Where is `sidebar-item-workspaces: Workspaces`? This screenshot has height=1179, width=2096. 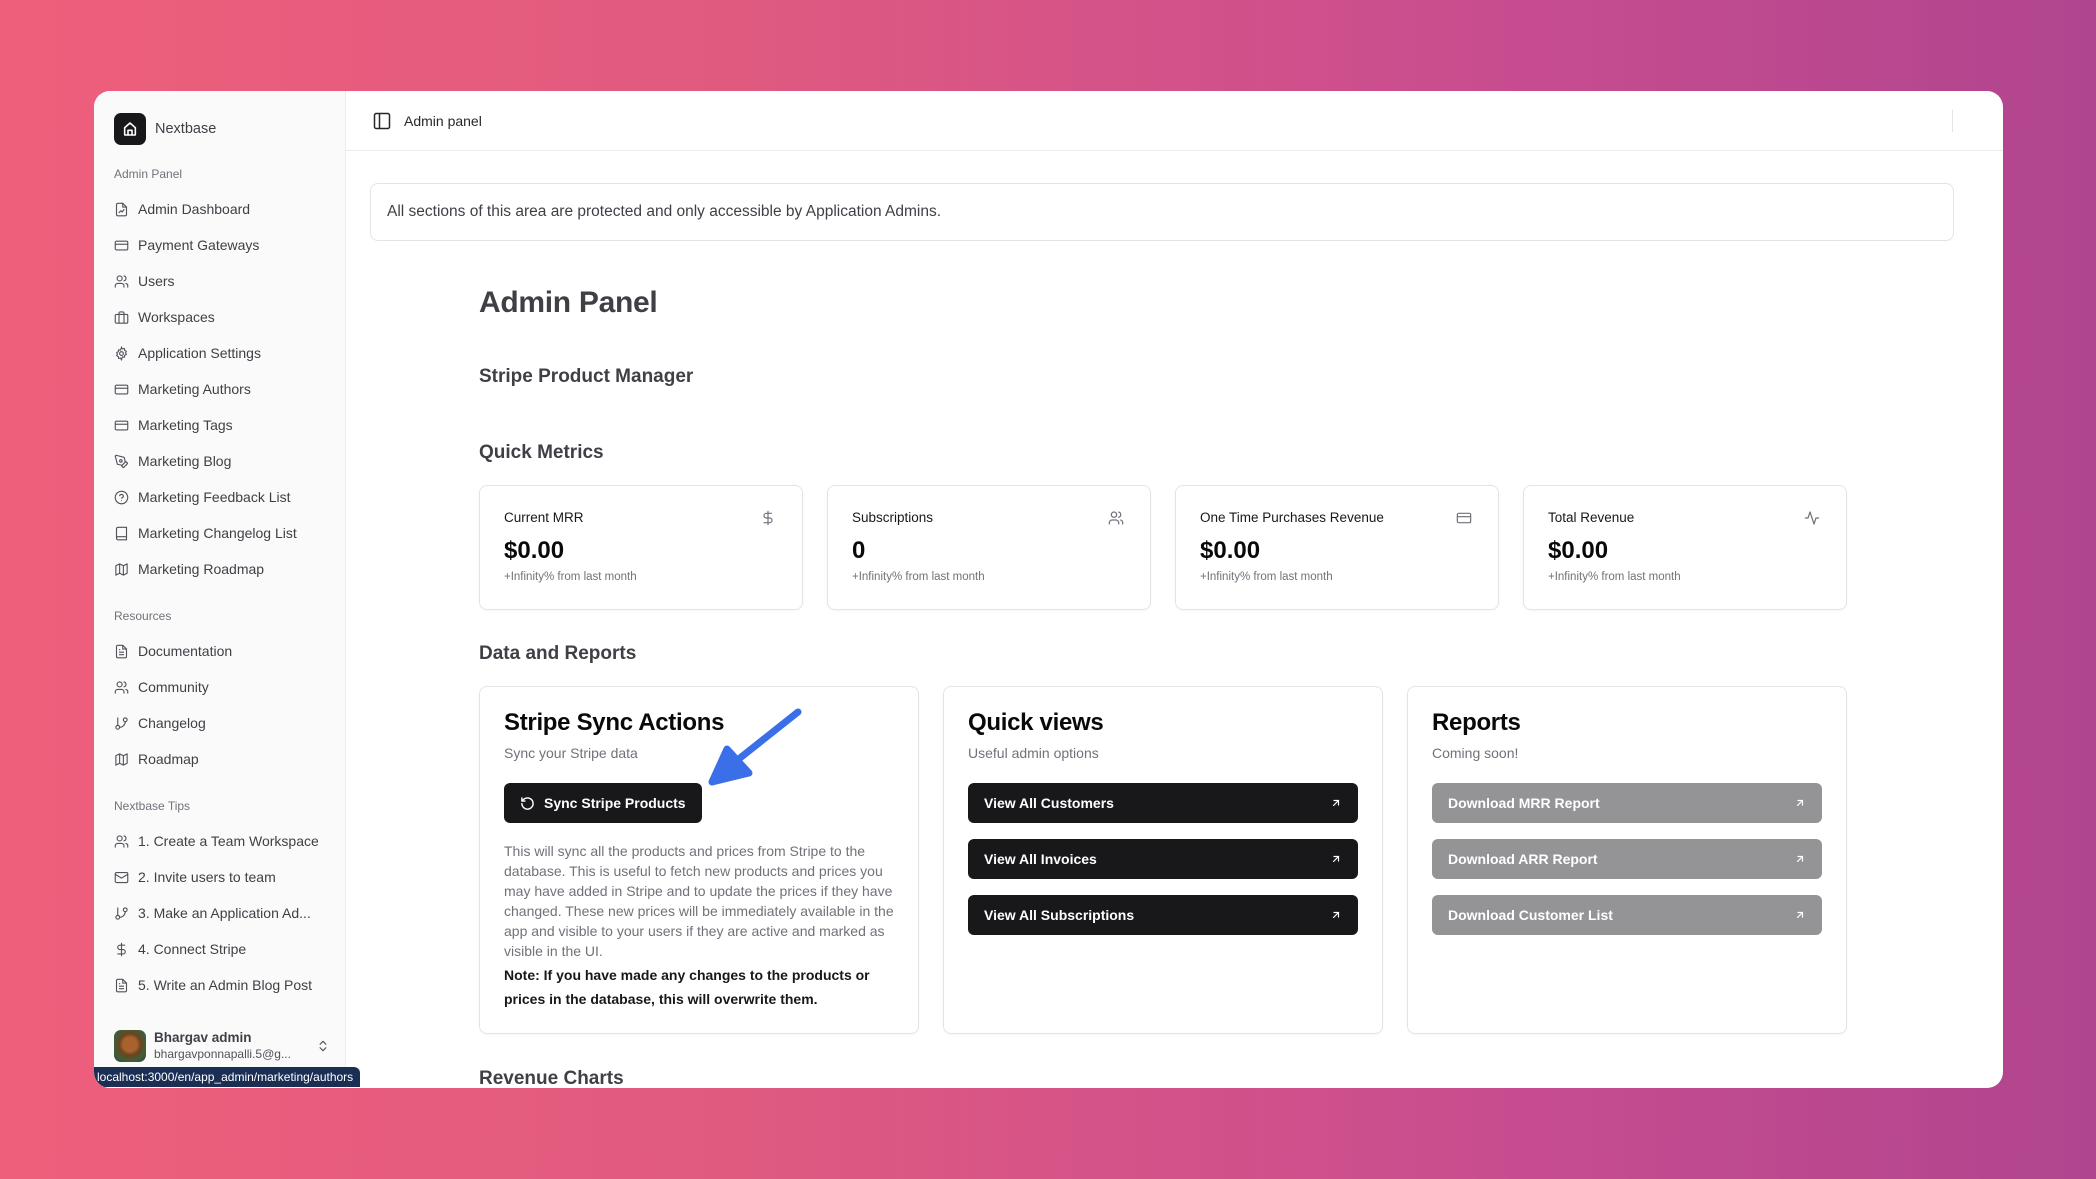 sidebar-item-workspaces: Workspaces is located at coordinates (229, 317).